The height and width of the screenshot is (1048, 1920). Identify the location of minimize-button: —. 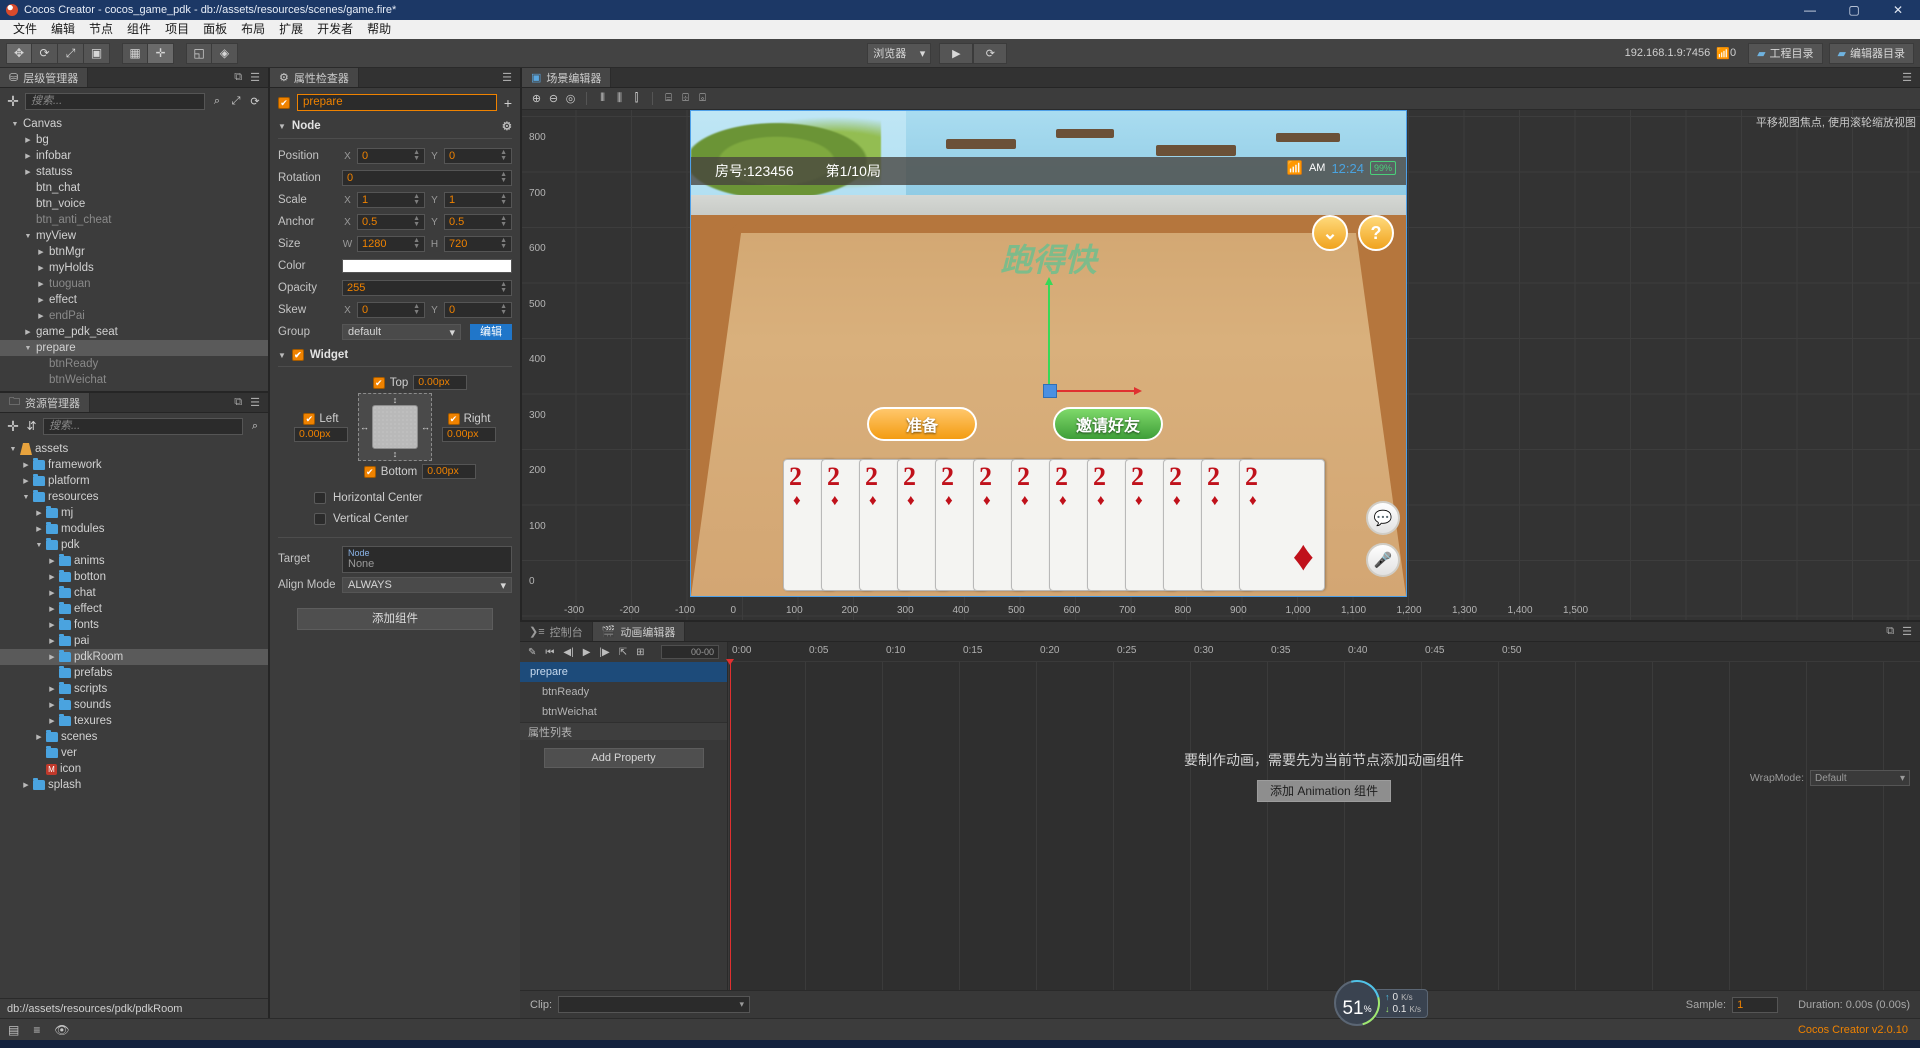
(1810, 10).